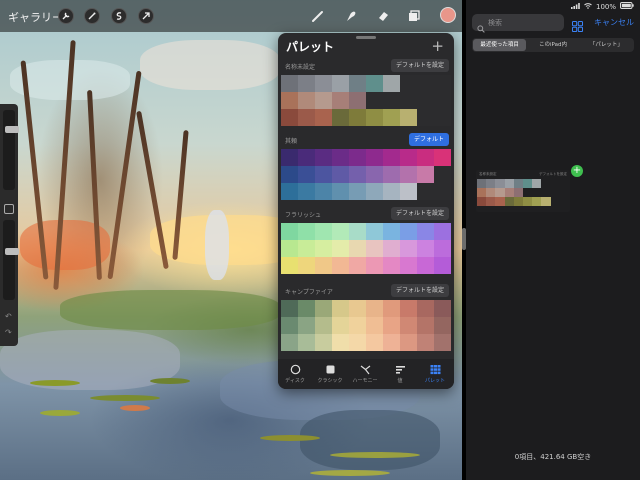 This screenshot has width=640, height=480. What do you see at coordinates (606, 45) in the screenshot?
I see `scope-palette-folder: 「パレット」` at bounding box center [606, 45].